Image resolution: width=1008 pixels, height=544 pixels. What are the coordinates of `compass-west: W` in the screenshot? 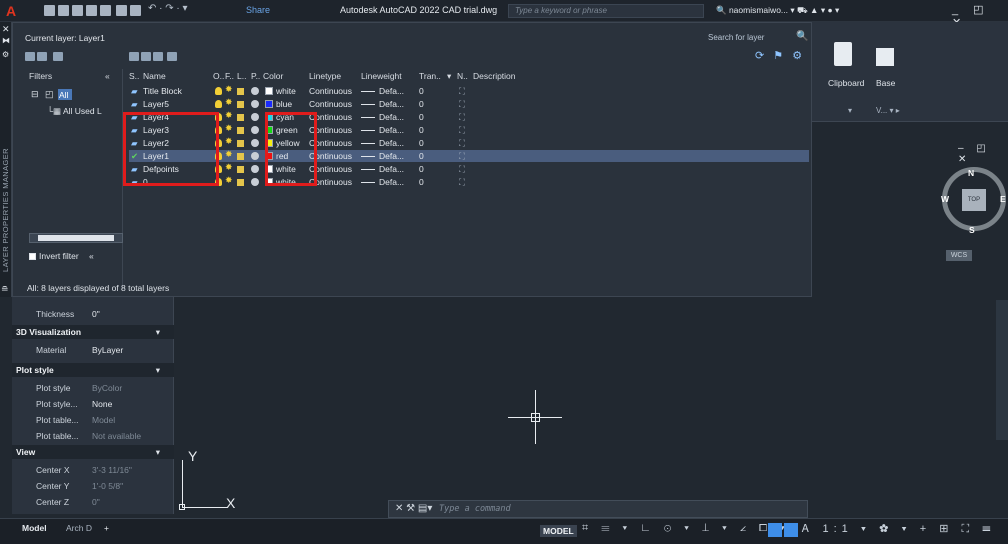 It's located at (945, 199).